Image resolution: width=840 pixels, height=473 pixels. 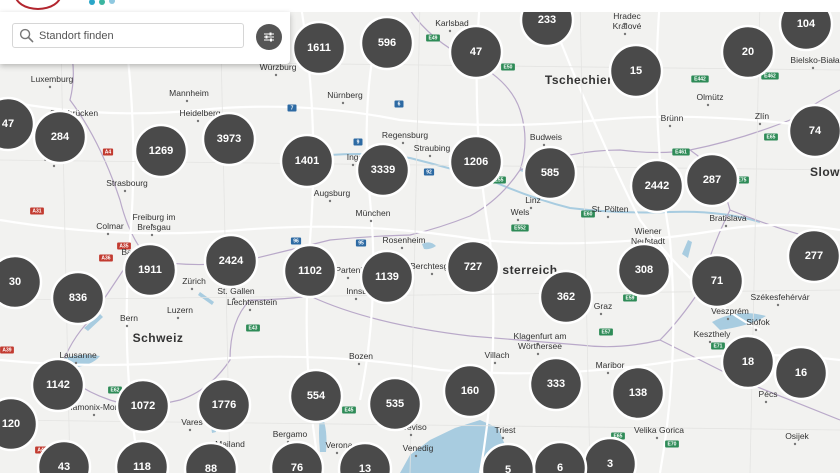 I want to click on location-cluster: 74, so click(x=813, y=131).